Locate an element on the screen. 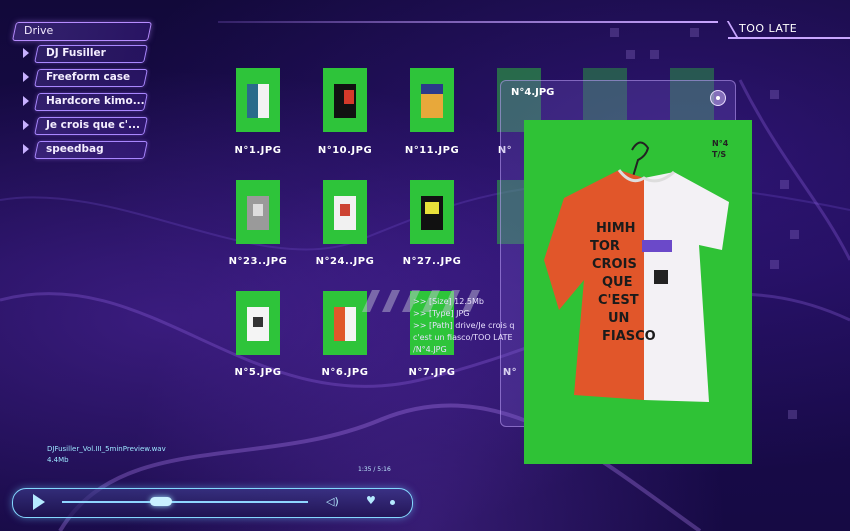 This screenshot has height=531, width=850. volume-icon: ◁) is located at coordinates (332, 501).